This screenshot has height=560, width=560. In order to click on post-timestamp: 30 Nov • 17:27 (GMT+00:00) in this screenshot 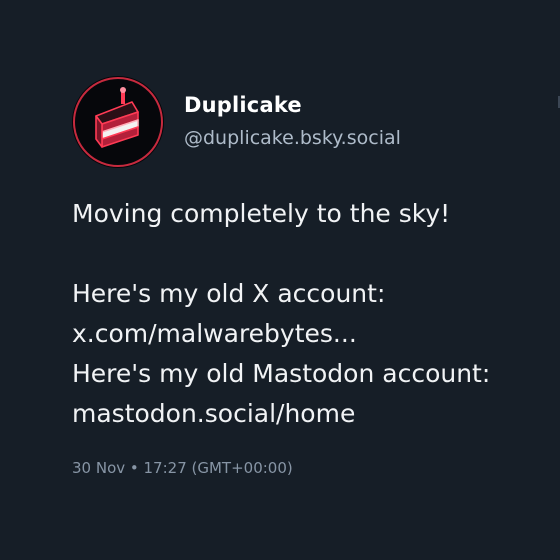, I will do `click(182, 468)`.